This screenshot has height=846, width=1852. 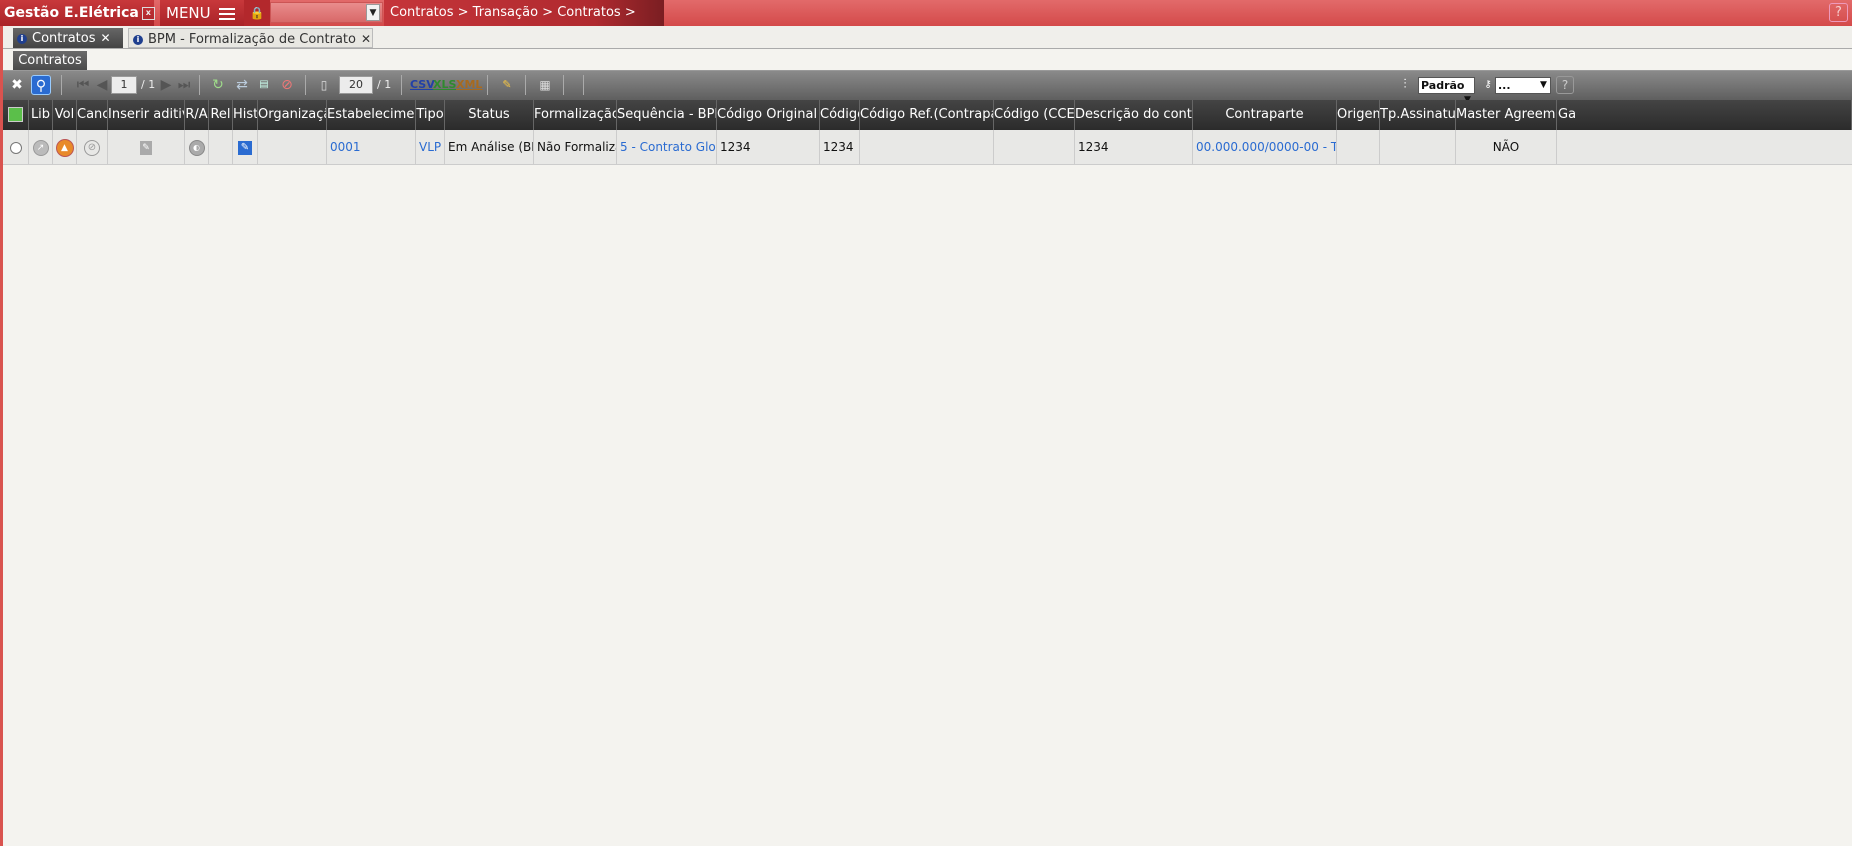 I want to click on release-icon: ↗, so click(x=40, y=147).